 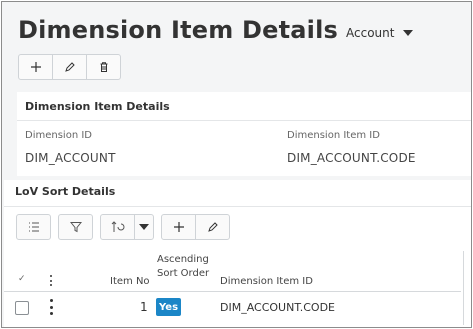 What do you see at coordinates (351, 158) in the screenshot?
I see `dimension-item-id-value: DIM_ACCOUNT.CODE` at bounding box center [351, 158].